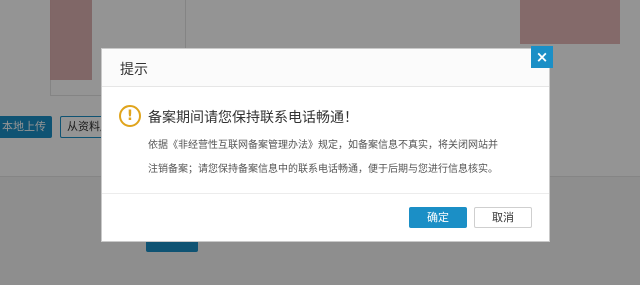 This screenshot has width=640, height=285. Describe the element at coordinates (134, 70) in the screenshot. I see `dialog-title: 提示` at that location.